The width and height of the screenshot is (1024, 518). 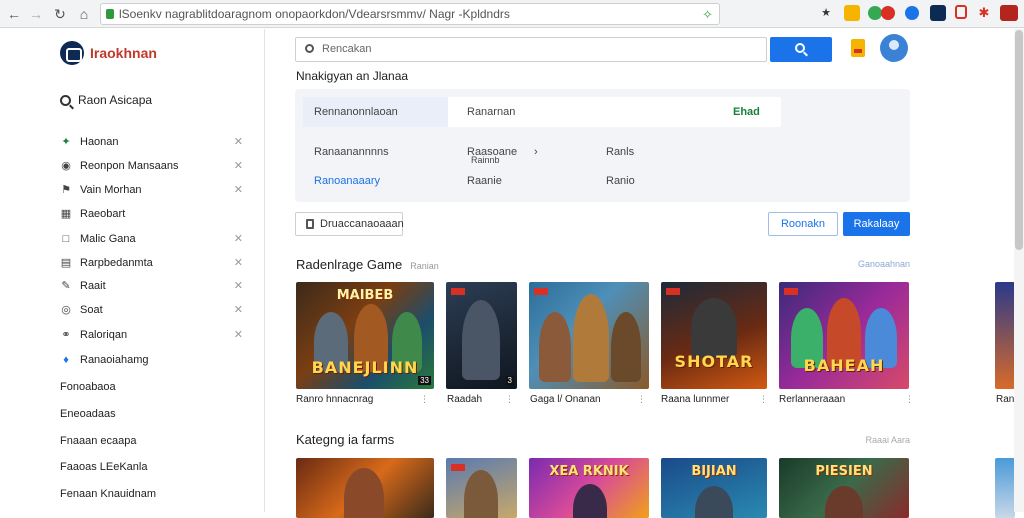 I want to click on game-art-title: MAIBEB, so click(x=365, y=295).